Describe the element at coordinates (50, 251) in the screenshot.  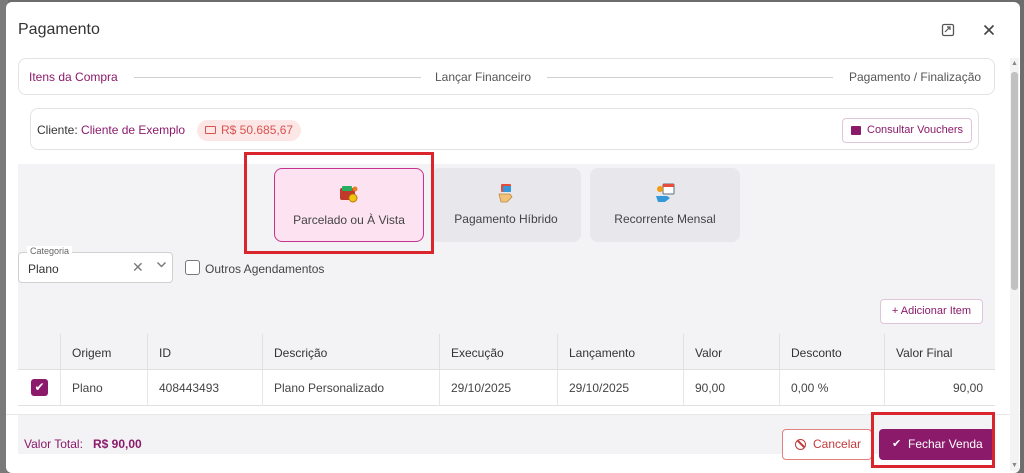
I see `category-legend: Categoria` at that location.